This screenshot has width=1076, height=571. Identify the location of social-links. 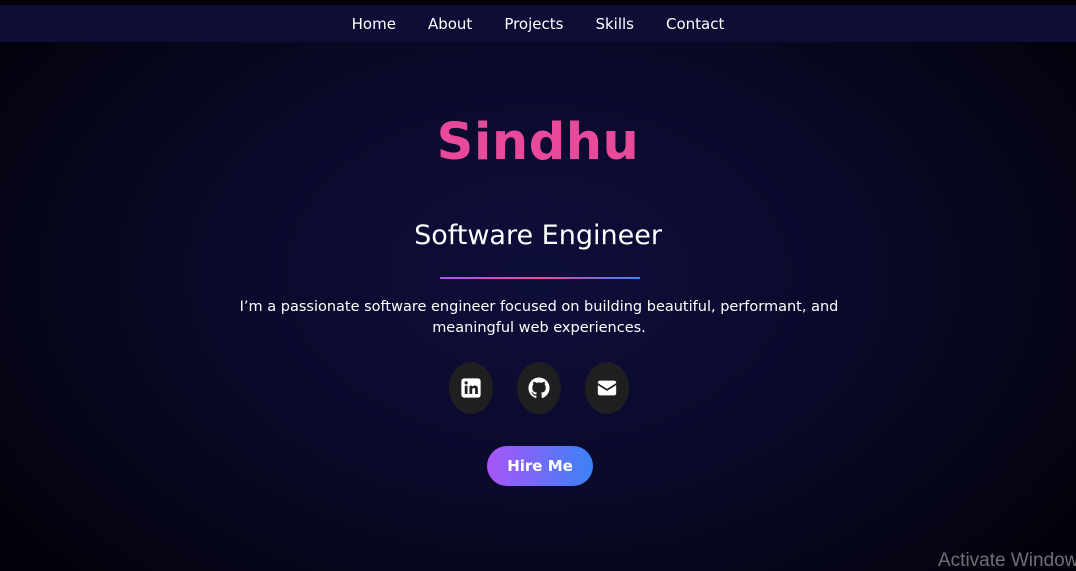
(538, 388).